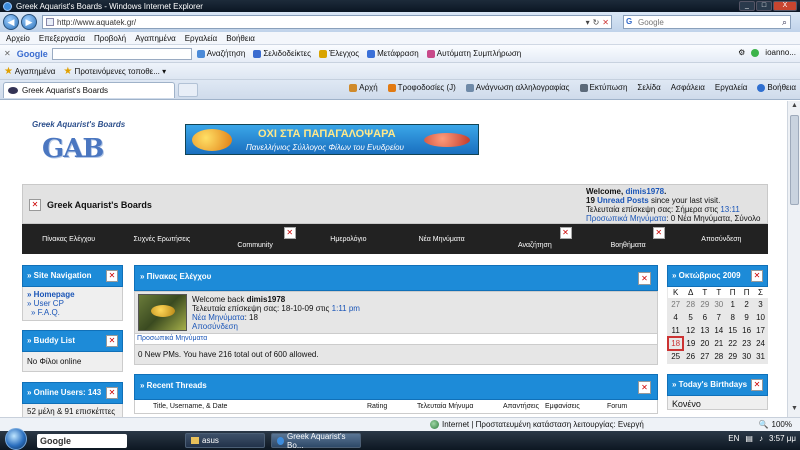 This screenshot has width=800, height=450. What do you see at coordinates (29, 22) in the screenshot?
I see `forward-button: ▶` at bounding box center [29, 22].